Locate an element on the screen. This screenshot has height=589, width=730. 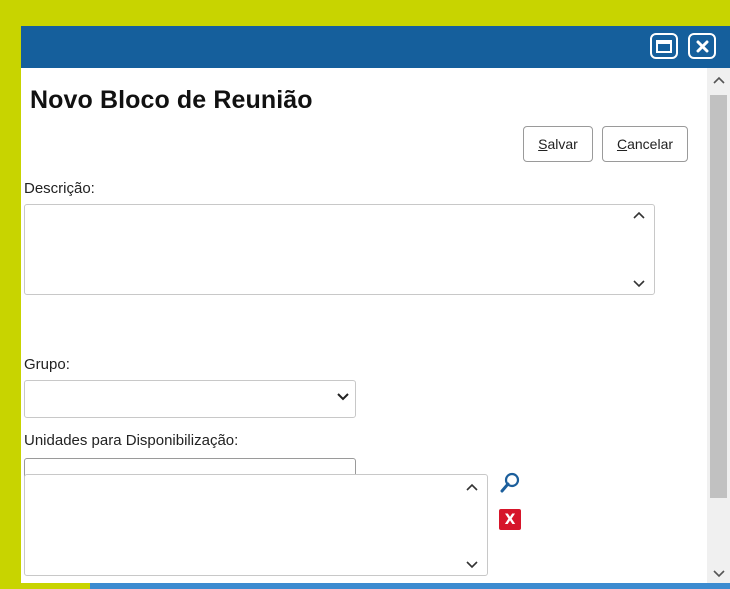
scroll-up-arrow is located at coordinates (718, 79).